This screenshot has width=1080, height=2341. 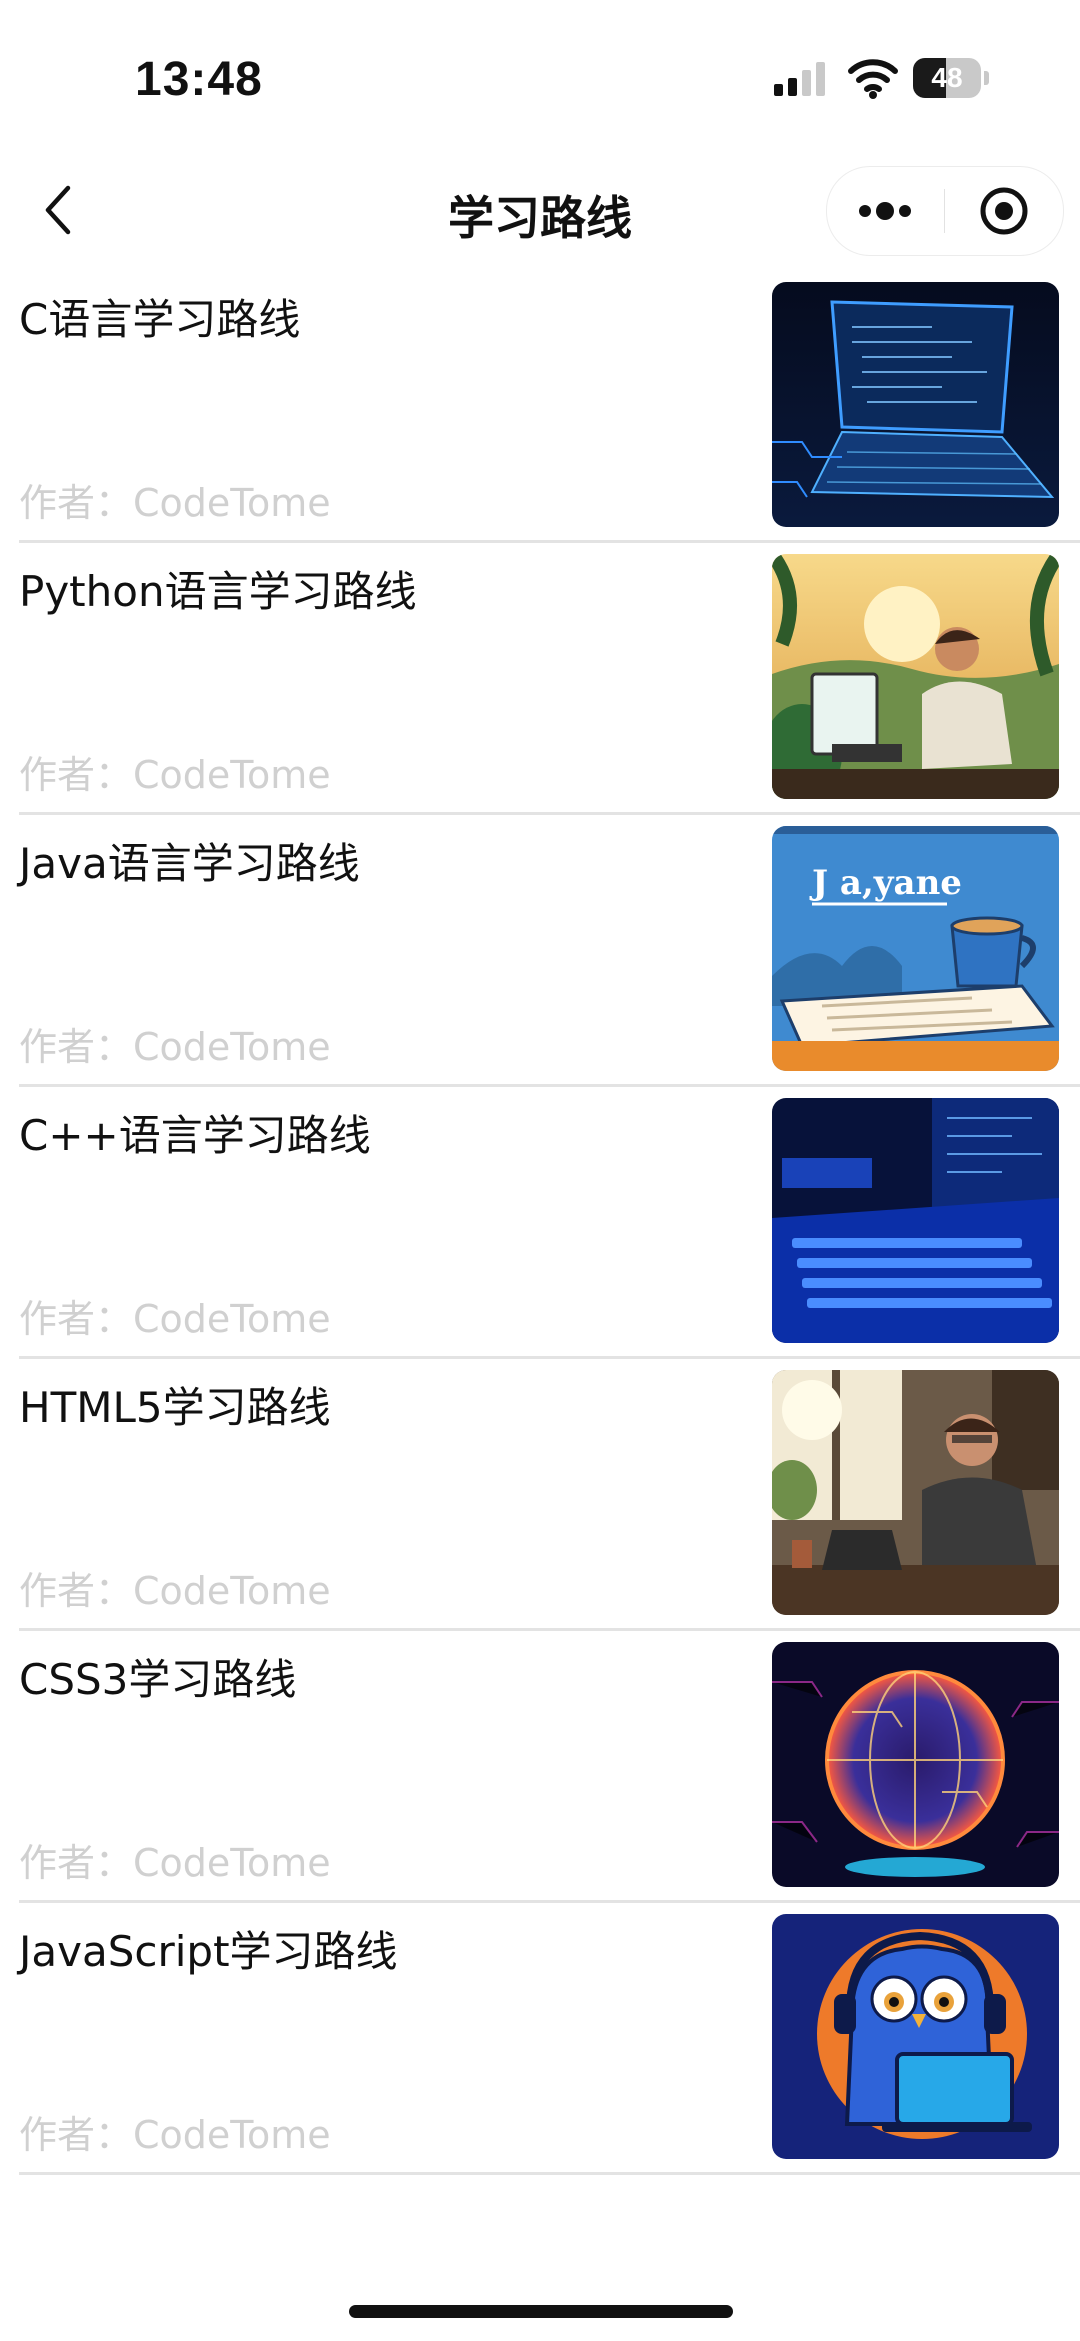 What do you see at coordinates (175, 1407) in the screenshot?
I see `item-title: HTML5学习路线` at bounding box center [175, 1407].